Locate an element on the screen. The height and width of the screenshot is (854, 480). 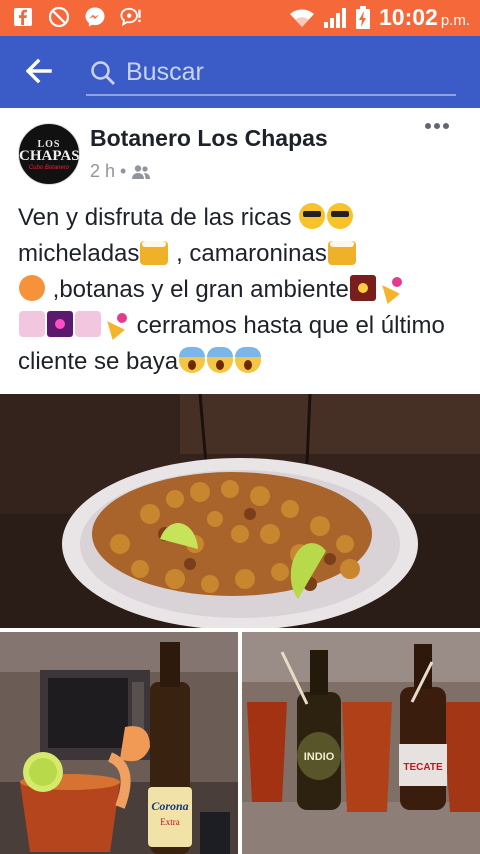
post-text-part-3: , camaroninas is located at coordinates (248, 253).